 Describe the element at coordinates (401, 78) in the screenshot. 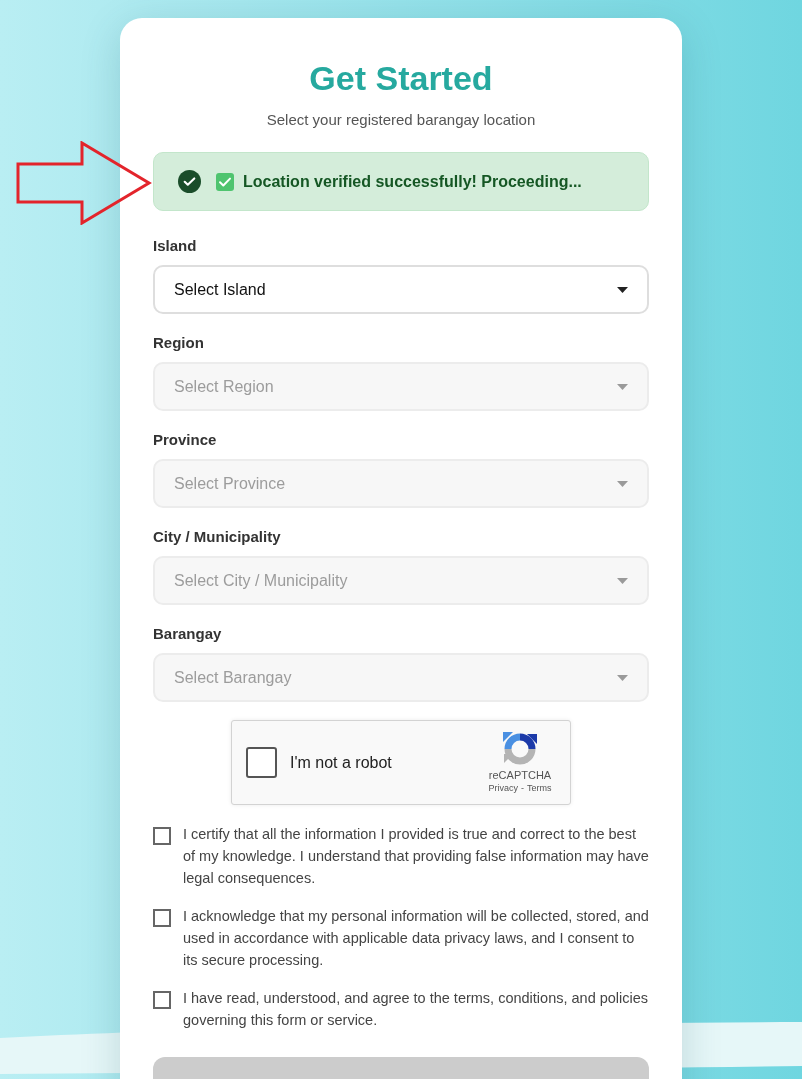

I see `page-title: Get Started` at that location.